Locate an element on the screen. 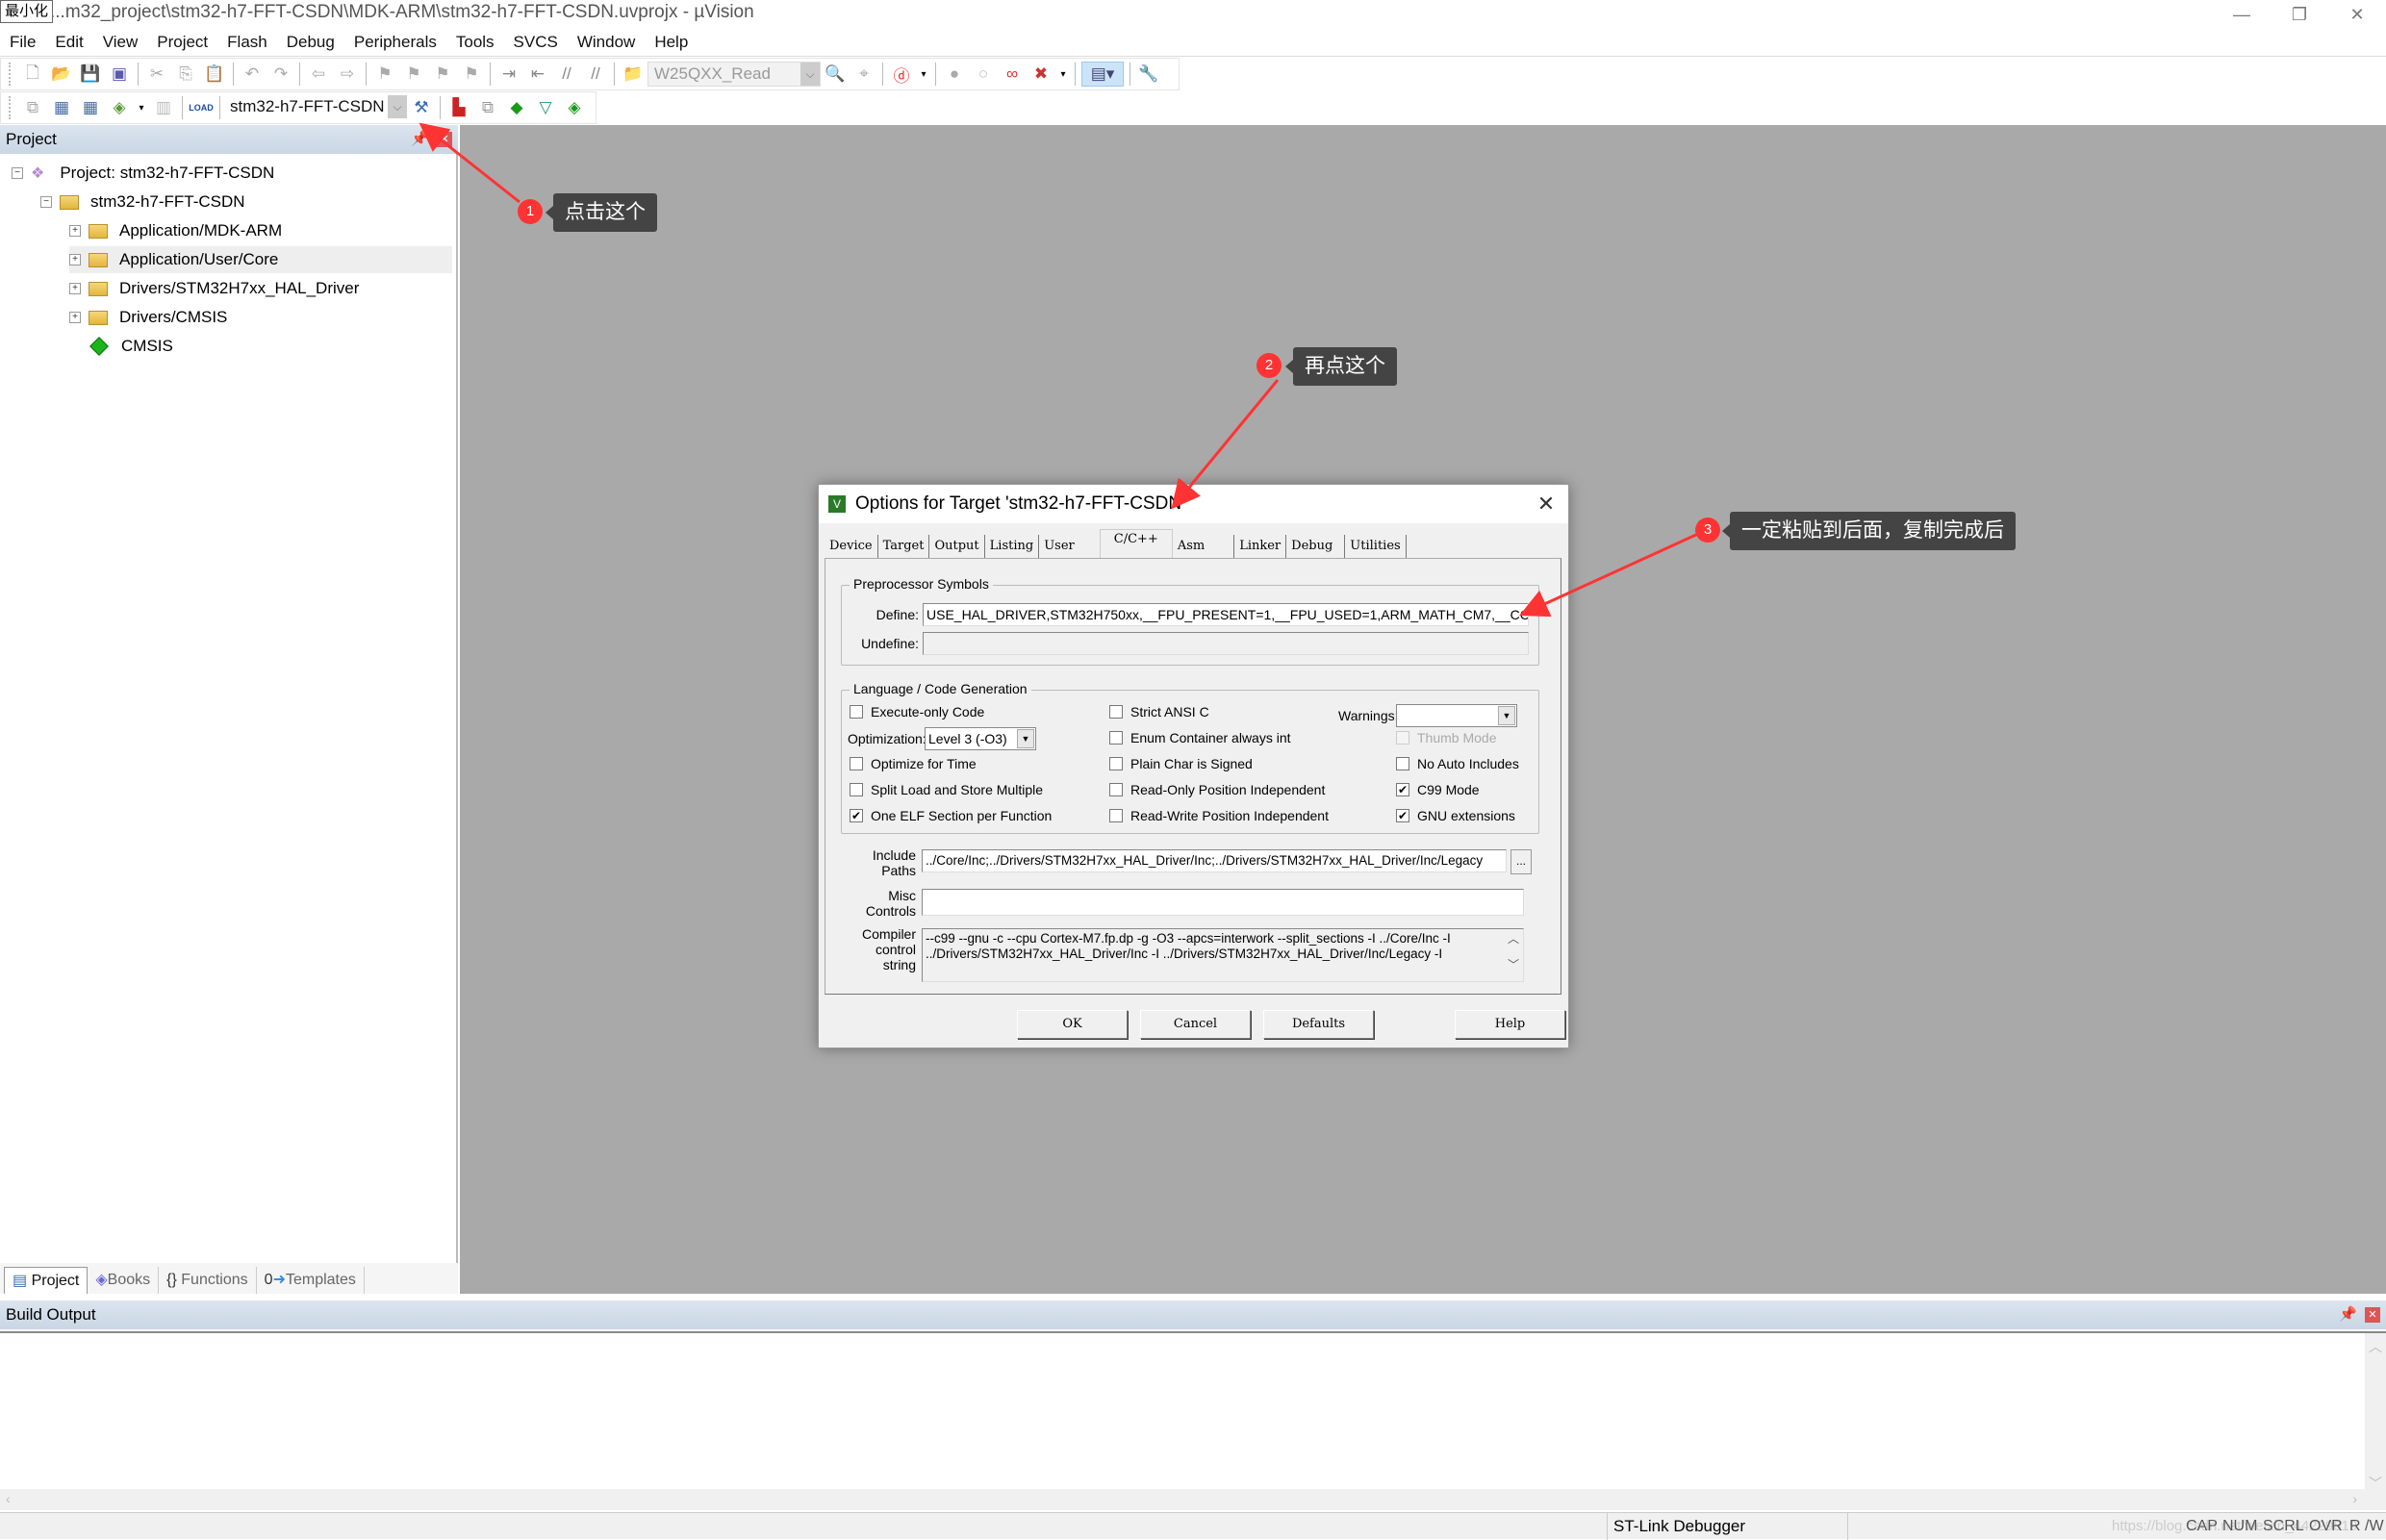 This screenshot has width=2386, height=1540. new-file-icon: 🗋 is located at coordinates (32, 74).